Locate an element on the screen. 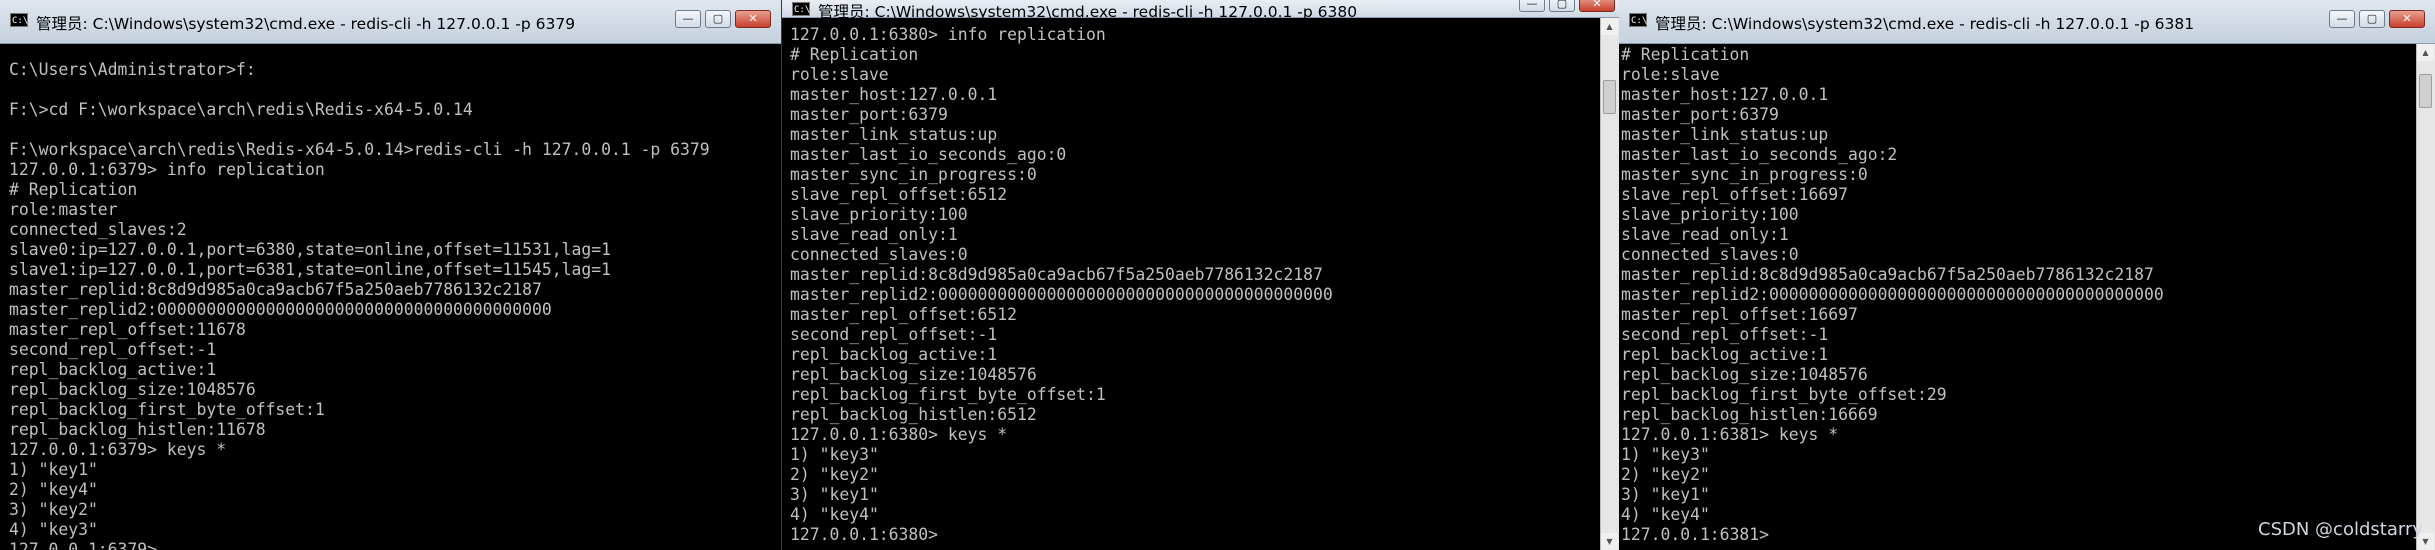 The width and height of the screenshot is (2435, 550). scroll-down-icon: ▼ is located at coordinates (1609, 541).